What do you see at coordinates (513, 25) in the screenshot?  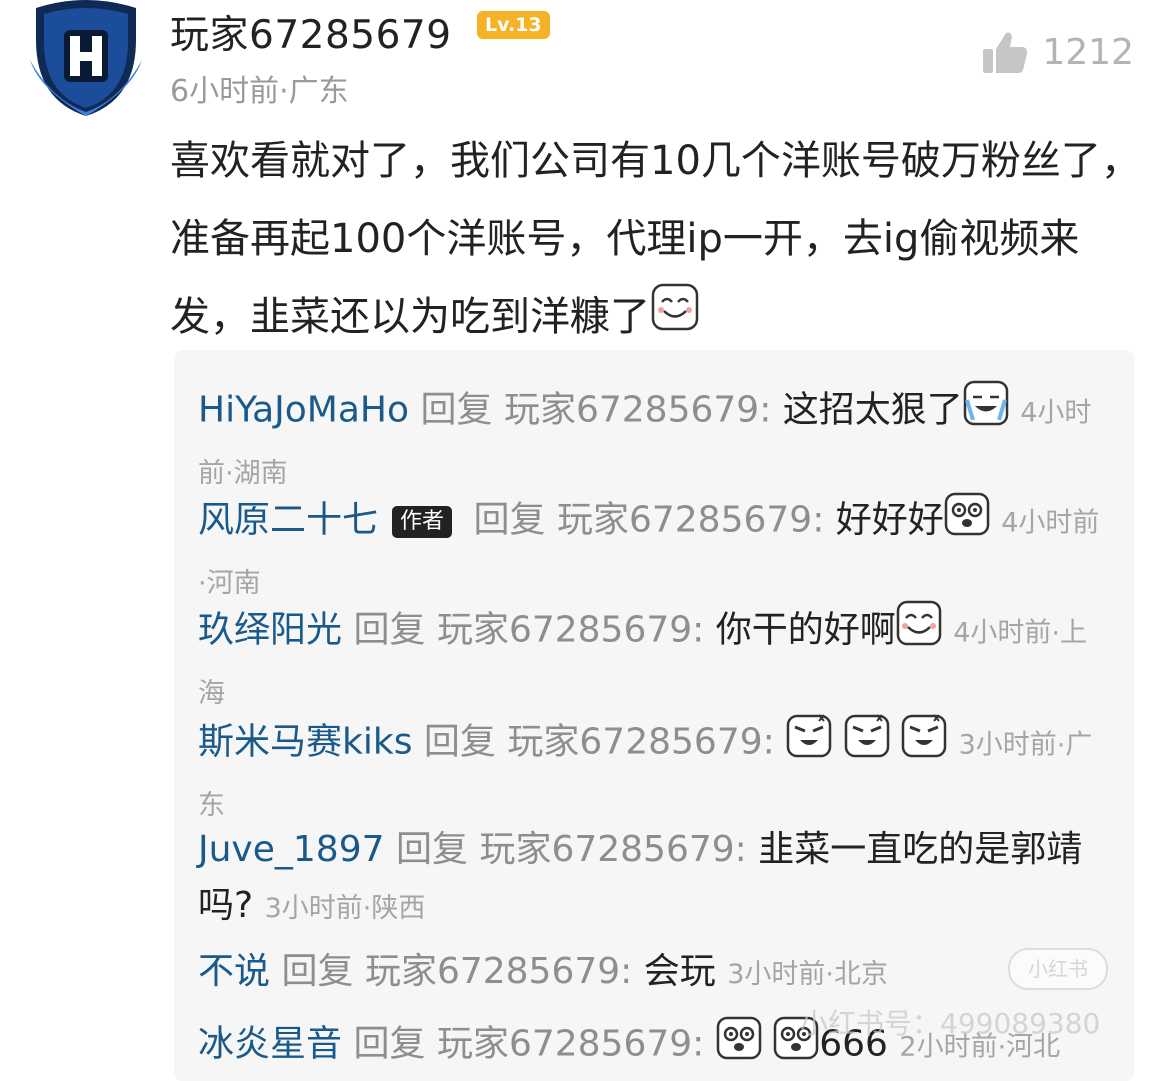 I see `level-badge: Lv.13` at bounding box center [513, 25].